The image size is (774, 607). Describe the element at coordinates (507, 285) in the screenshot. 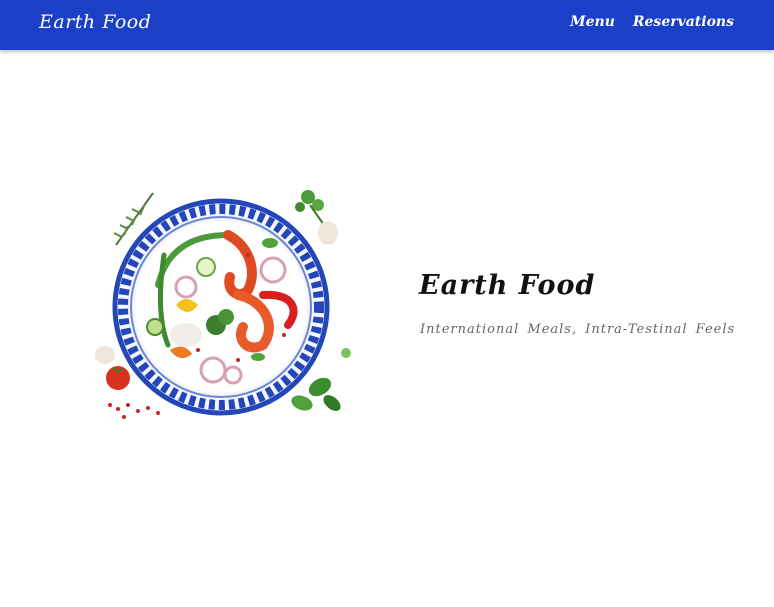

I see `hero-title: Earth Food` at that location.